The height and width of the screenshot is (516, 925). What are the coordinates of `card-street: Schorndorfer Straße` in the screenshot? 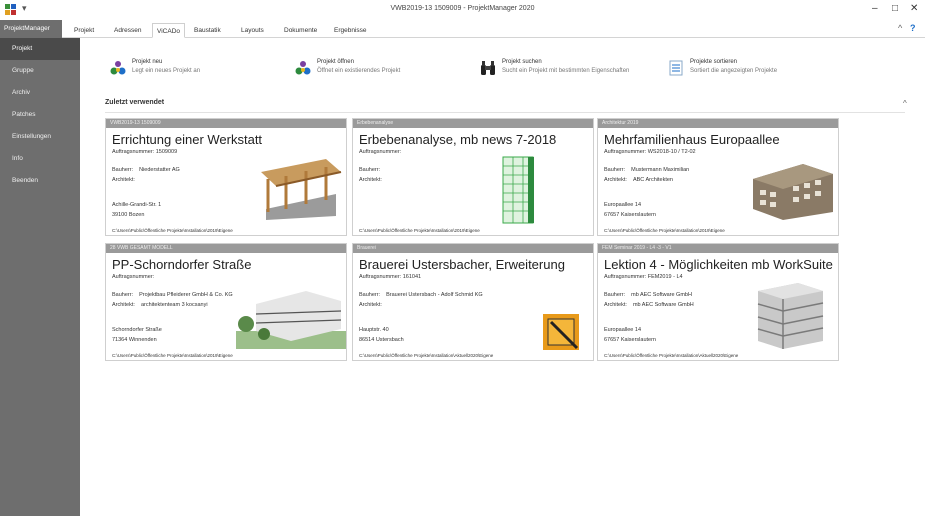 It's located at (137, 330).